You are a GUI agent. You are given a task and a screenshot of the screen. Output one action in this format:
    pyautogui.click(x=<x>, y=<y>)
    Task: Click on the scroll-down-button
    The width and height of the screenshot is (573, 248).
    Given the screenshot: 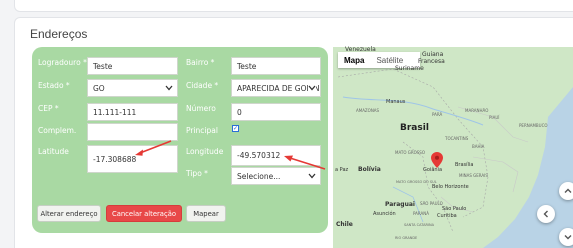 What is the action you would take?
    pyautogui.click(x=566, y=237)
    